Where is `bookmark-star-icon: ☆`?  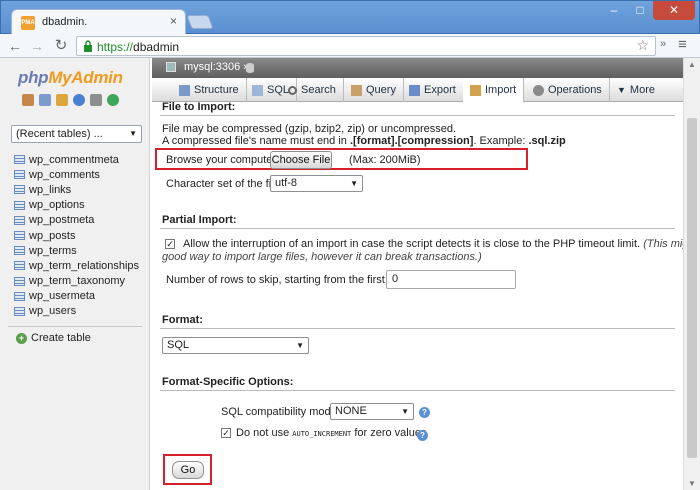 bookmark-star-icon: ☆ is located at coordinates (642, 45).